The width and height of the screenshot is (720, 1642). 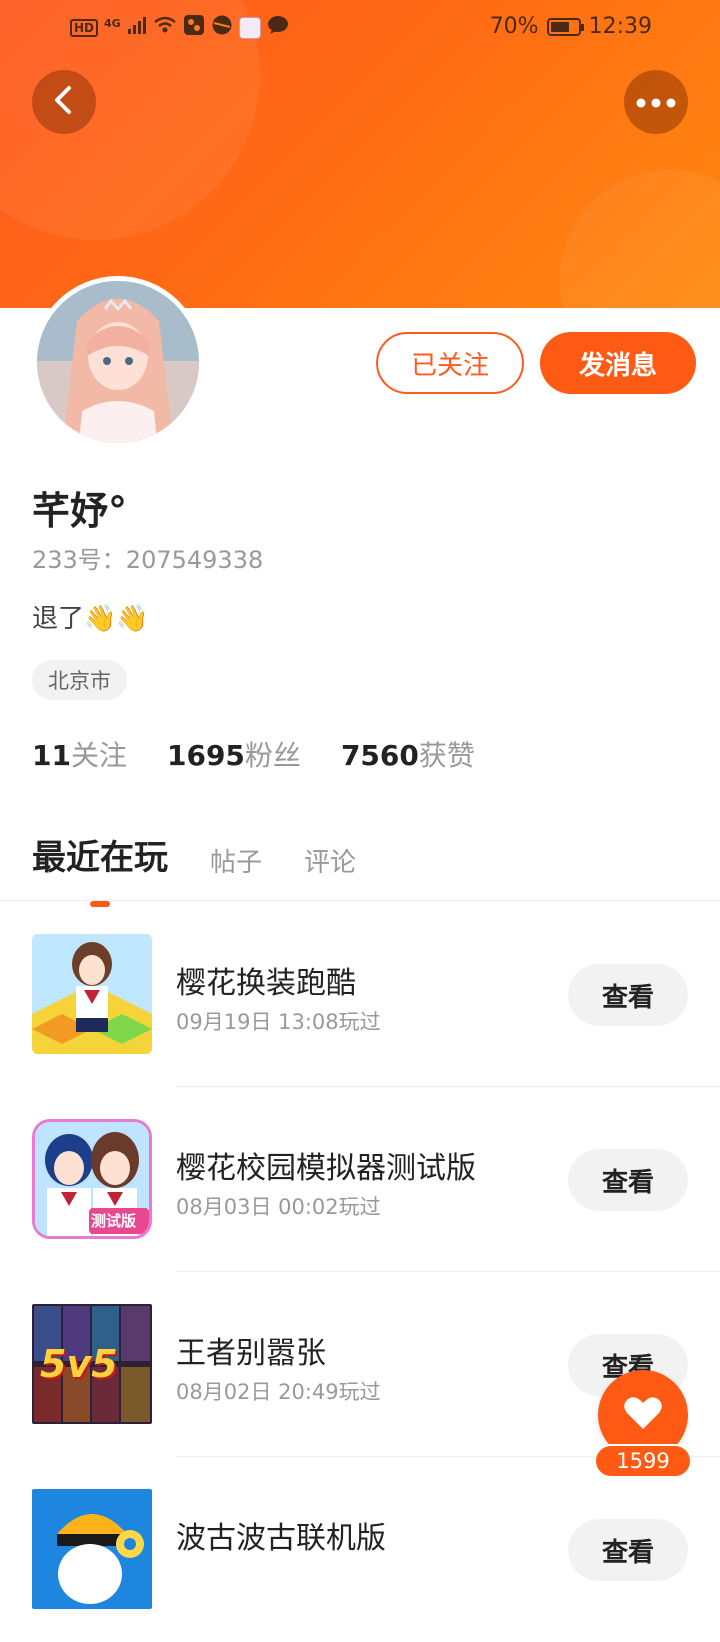 I want to click on status-icons-right: 70% 12:39, so click(x=571, y=26).